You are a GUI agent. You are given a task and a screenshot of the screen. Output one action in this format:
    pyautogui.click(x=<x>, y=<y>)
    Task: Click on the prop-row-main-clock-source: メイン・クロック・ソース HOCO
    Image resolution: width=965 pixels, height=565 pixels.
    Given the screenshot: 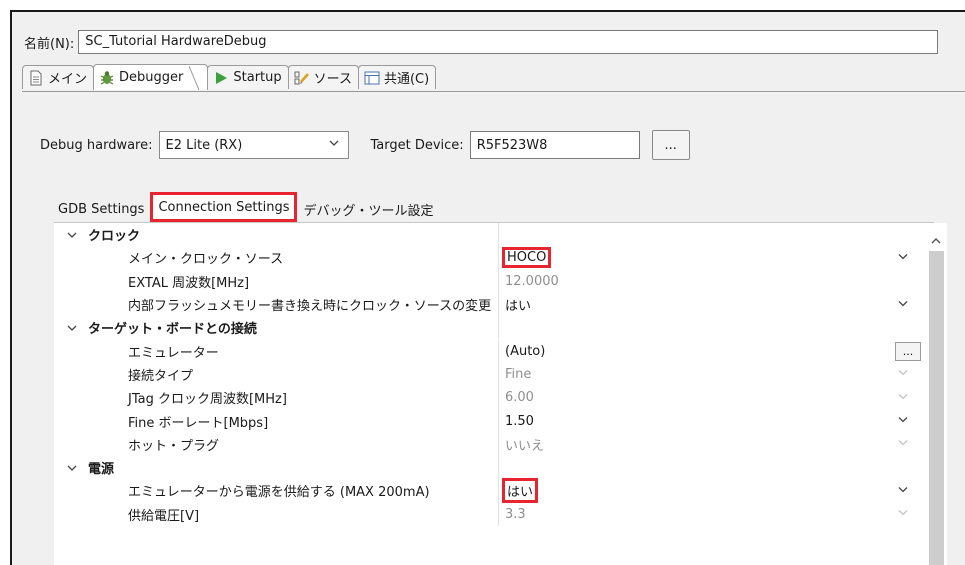 What is the action you would take?
    pyautogui.click(x=489, y=258)
    